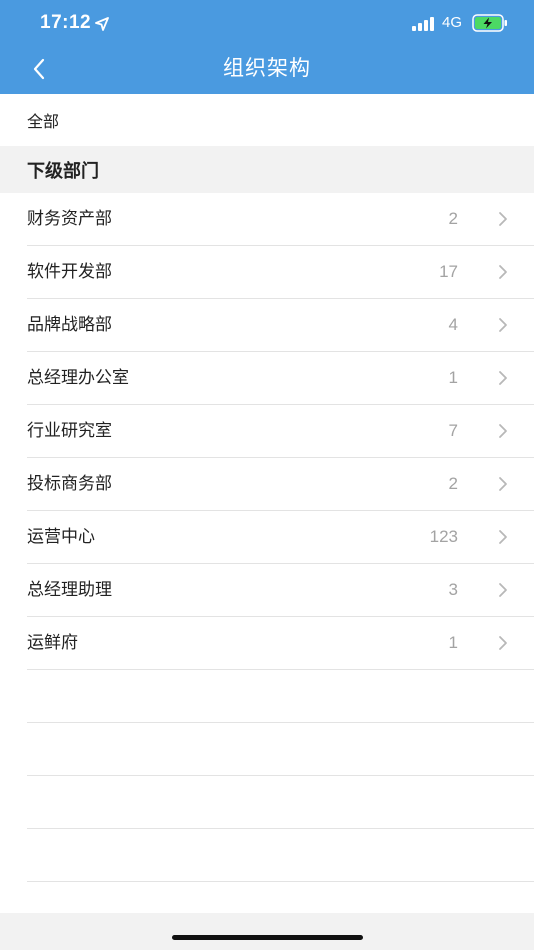 This screenshot has height=950, width=534. What do you see at coordinates (267, 272) in the screenshot?
I see `department-row: 软件开发部 17` at bounding box center [267, 272].